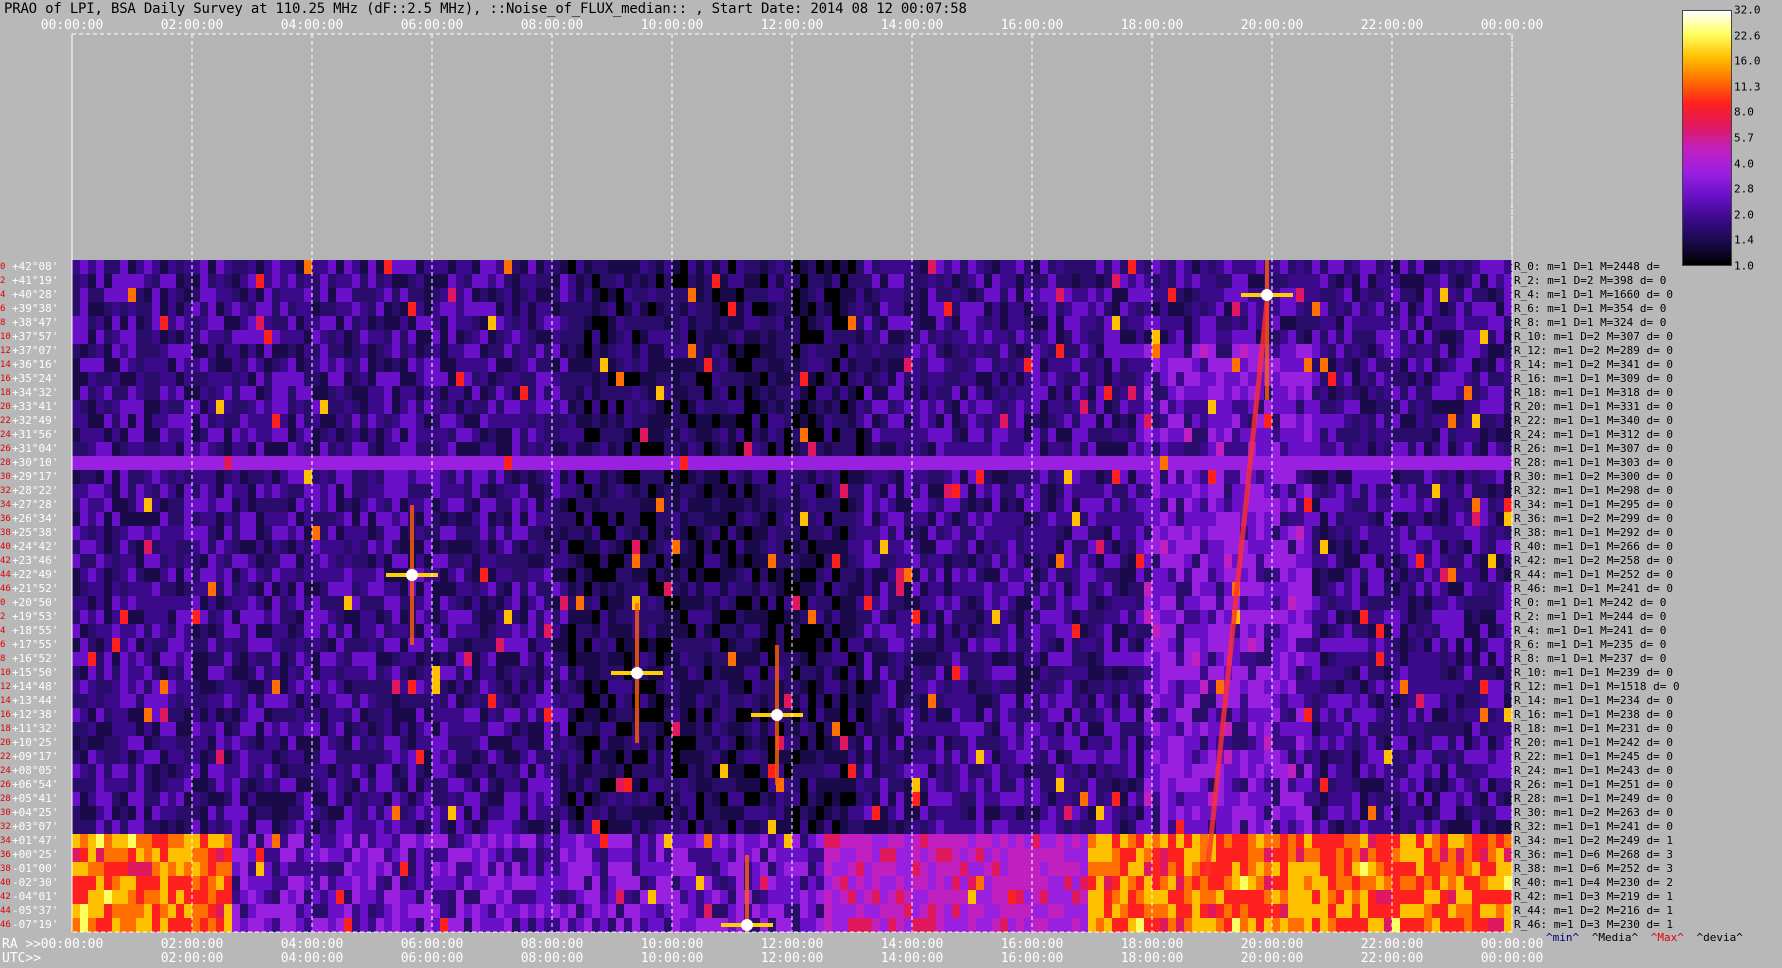  What do you see at coordinates (1593, 910) in the screenshot?
I see `row-stat: R_44: m=1 D=2 M=216 d= 1` at bounding box center [1593, 910].